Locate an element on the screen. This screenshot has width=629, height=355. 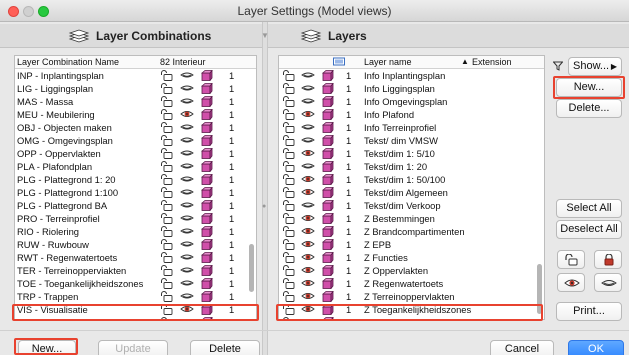
title-bar: Layer Settings (Model views) is located at coordinates (314, 11).